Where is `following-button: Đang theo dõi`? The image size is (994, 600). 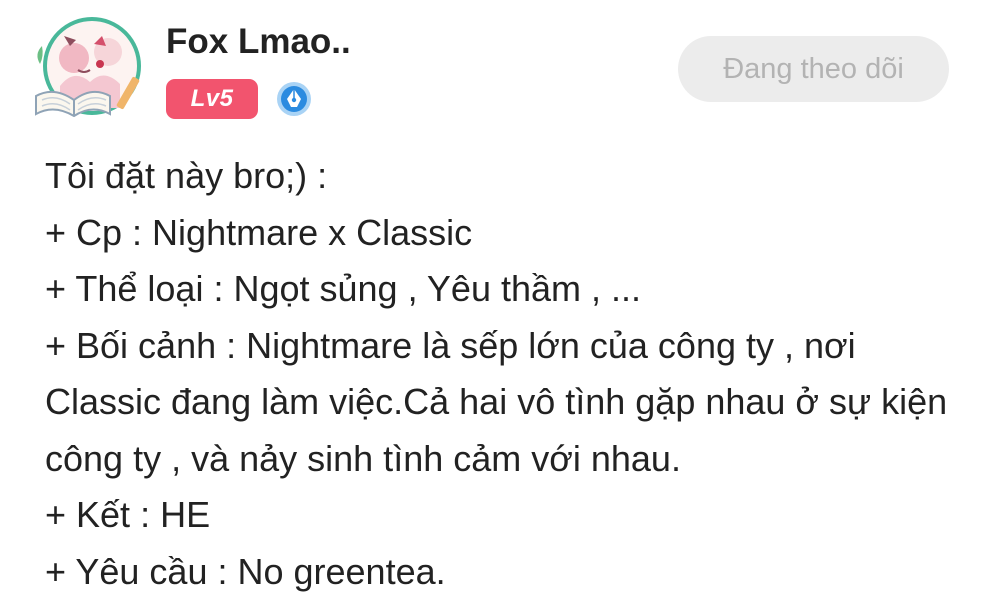
following-button: Đang theo dõi is located at coordinates (813, 69).